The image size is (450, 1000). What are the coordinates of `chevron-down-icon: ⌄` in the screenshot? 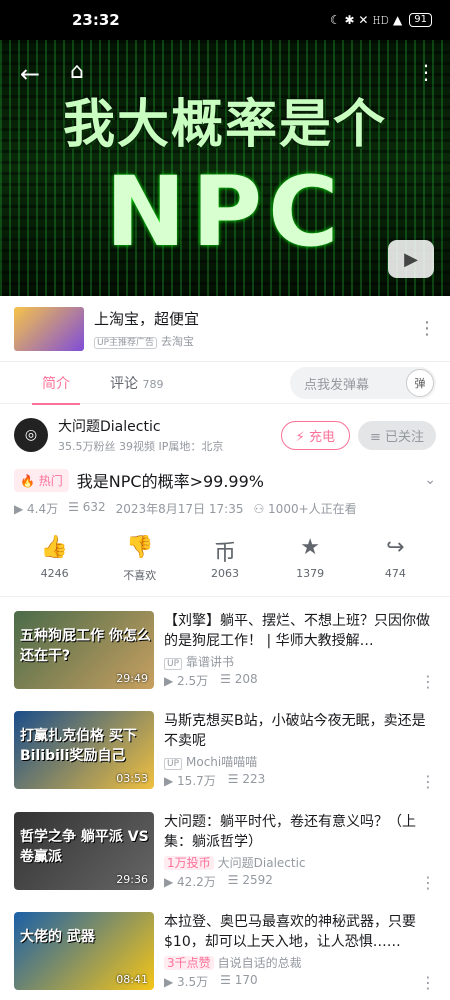 It's located at (430, 480).